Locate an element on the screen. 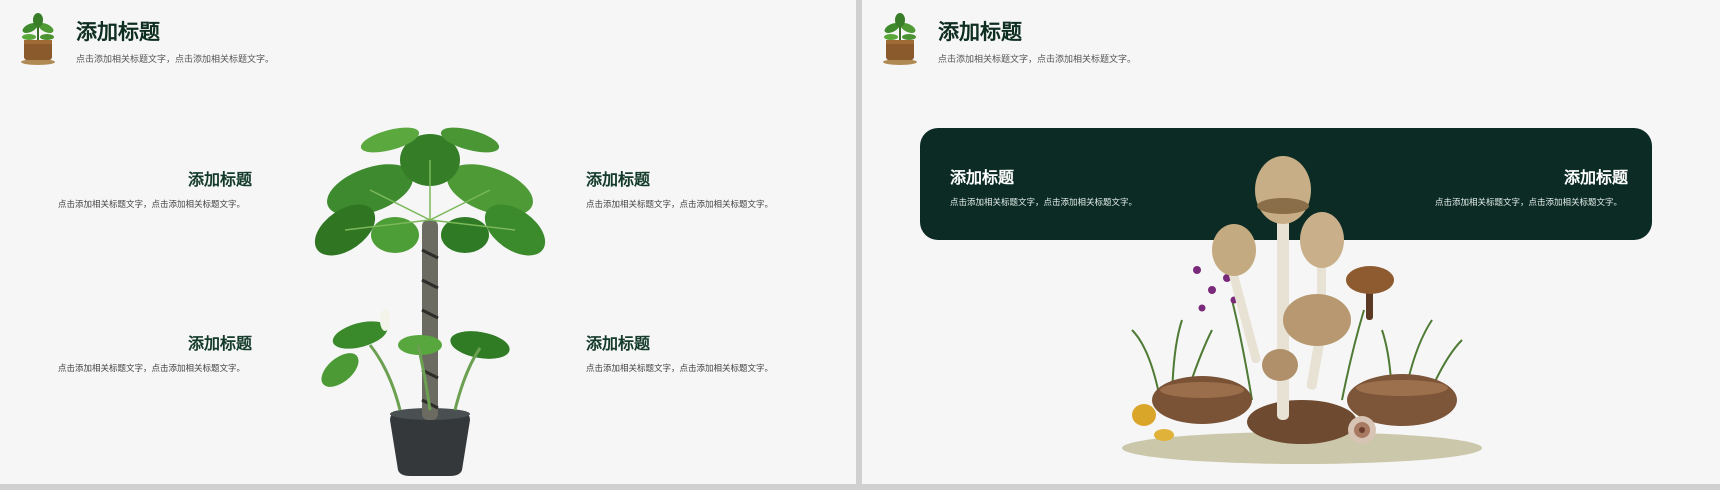 The image size is (1720, 490). block-title-top-right: 添加标题 is located at coordinates (618, 179).